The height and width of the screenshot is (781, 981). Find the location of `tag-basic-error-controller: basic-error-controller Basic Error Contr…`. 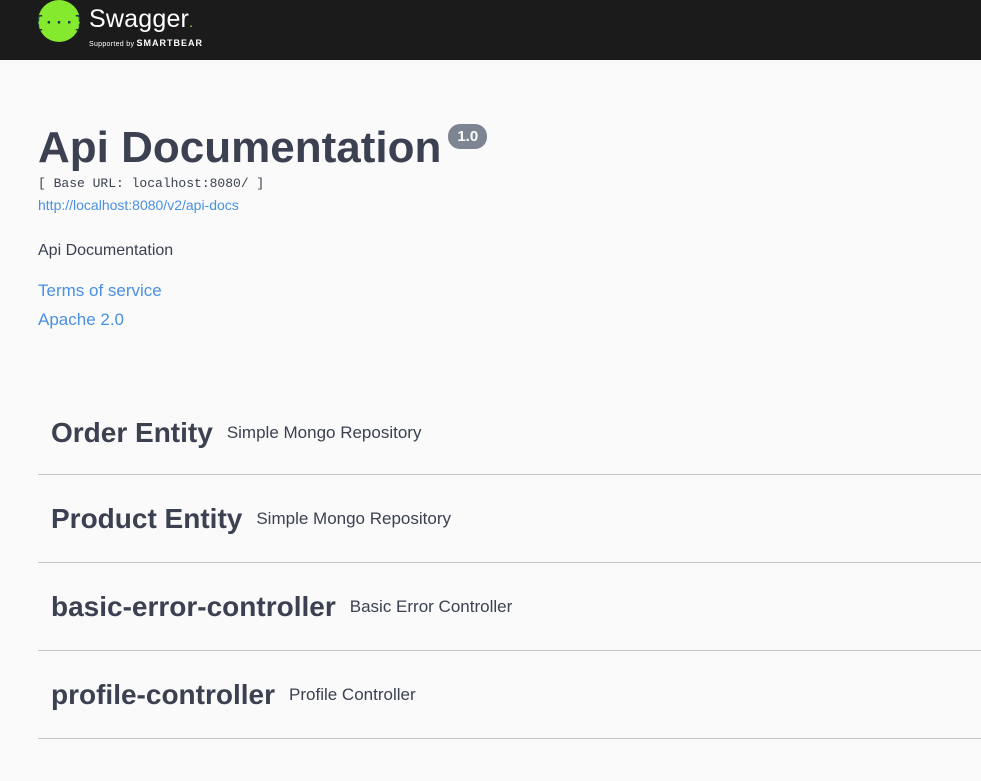

tag-basic-error-controller: basic-error-controller Basic Error Contr… is located at coordinates (509, 607).